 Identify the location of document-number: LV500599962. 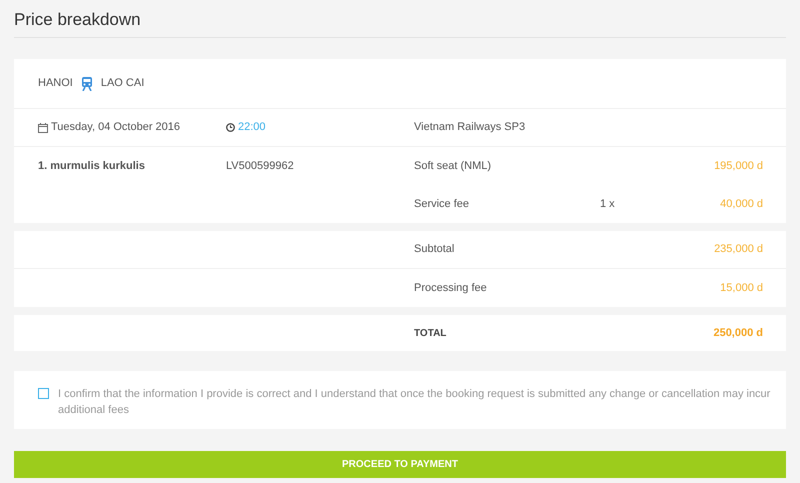
(260, 166).